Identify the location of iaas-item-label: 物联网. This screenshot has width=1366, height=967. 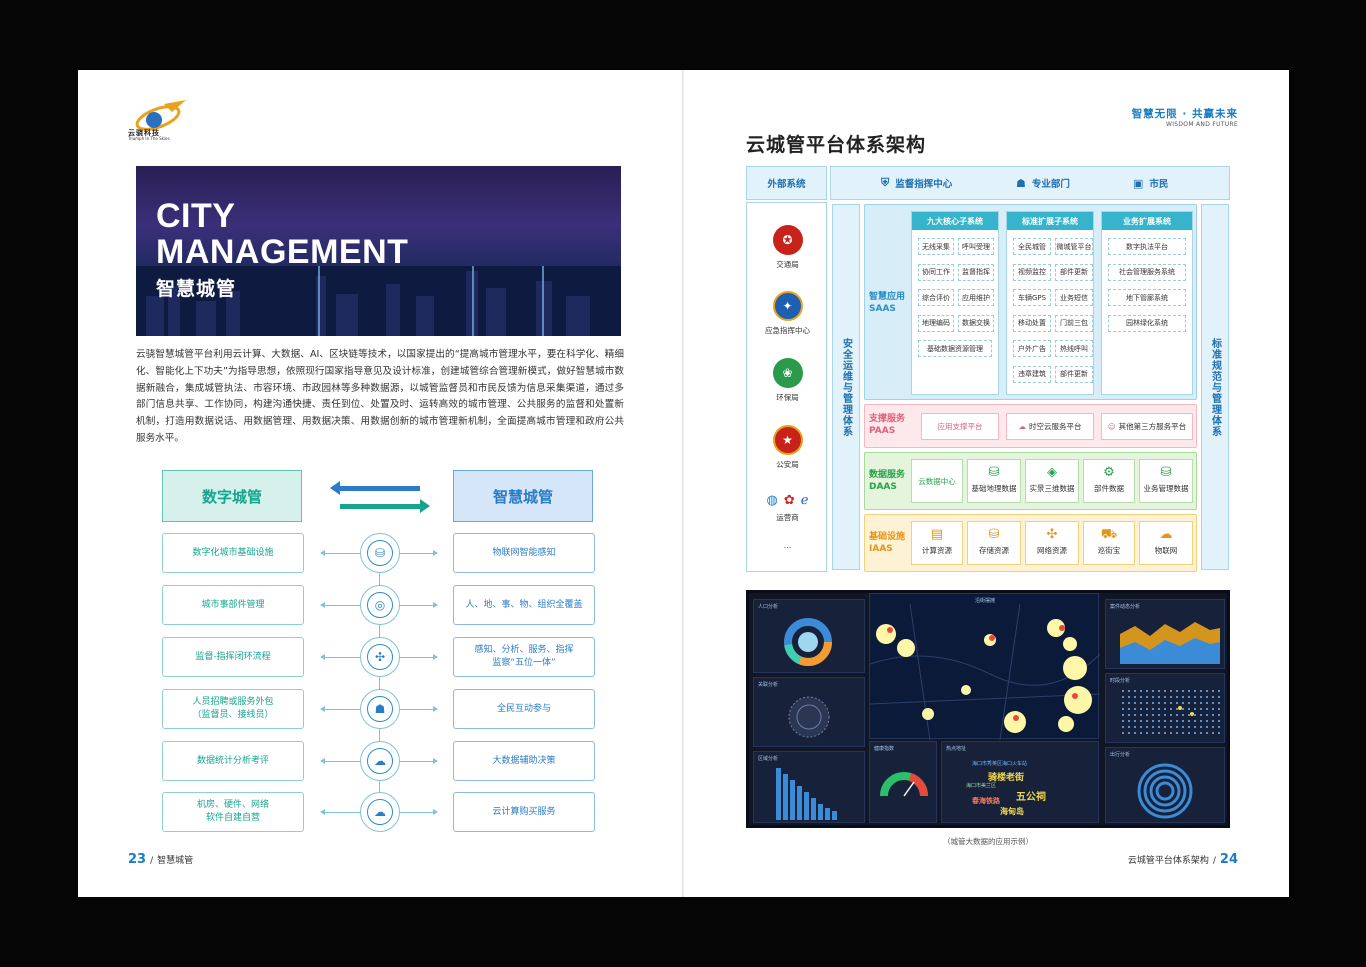
(1166, 550).